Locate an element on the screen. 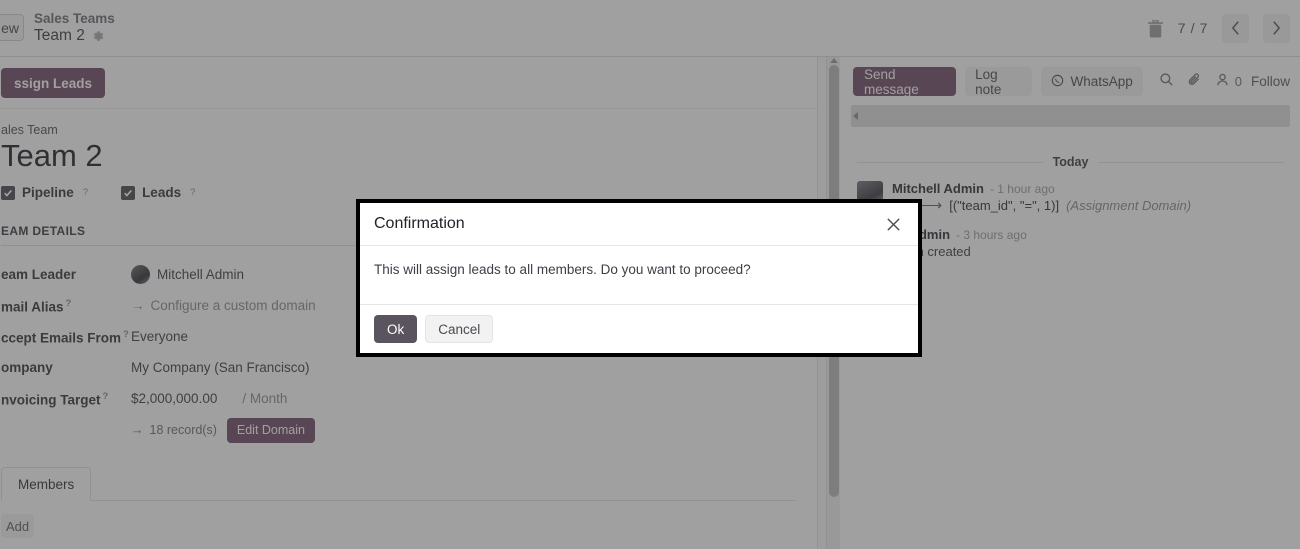 This screenshot has width=1300, height=549. dialog-header: Confirmation is located at coordinates (639, 224).